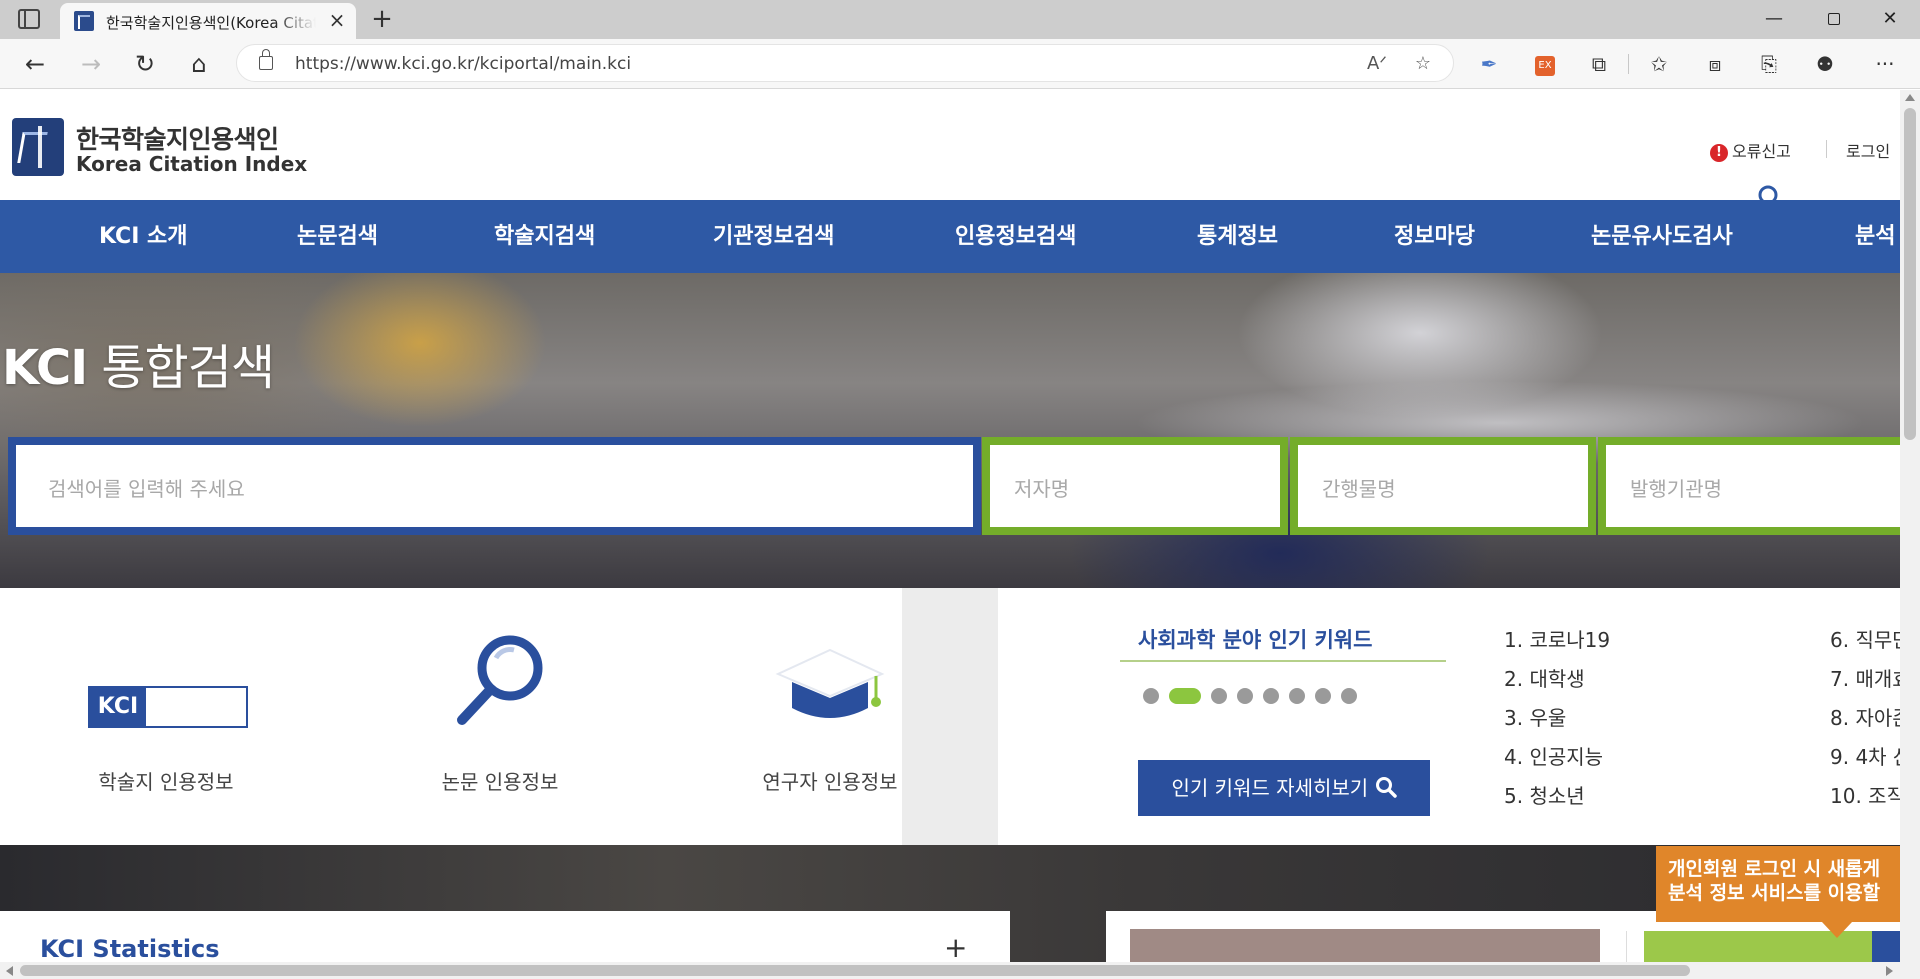 The width and height of the screenshot is (1920, 979). What do you see at coordinates (266, 59) in the screenshot?
I see `lock-icon` at bounding box center [266, 59].